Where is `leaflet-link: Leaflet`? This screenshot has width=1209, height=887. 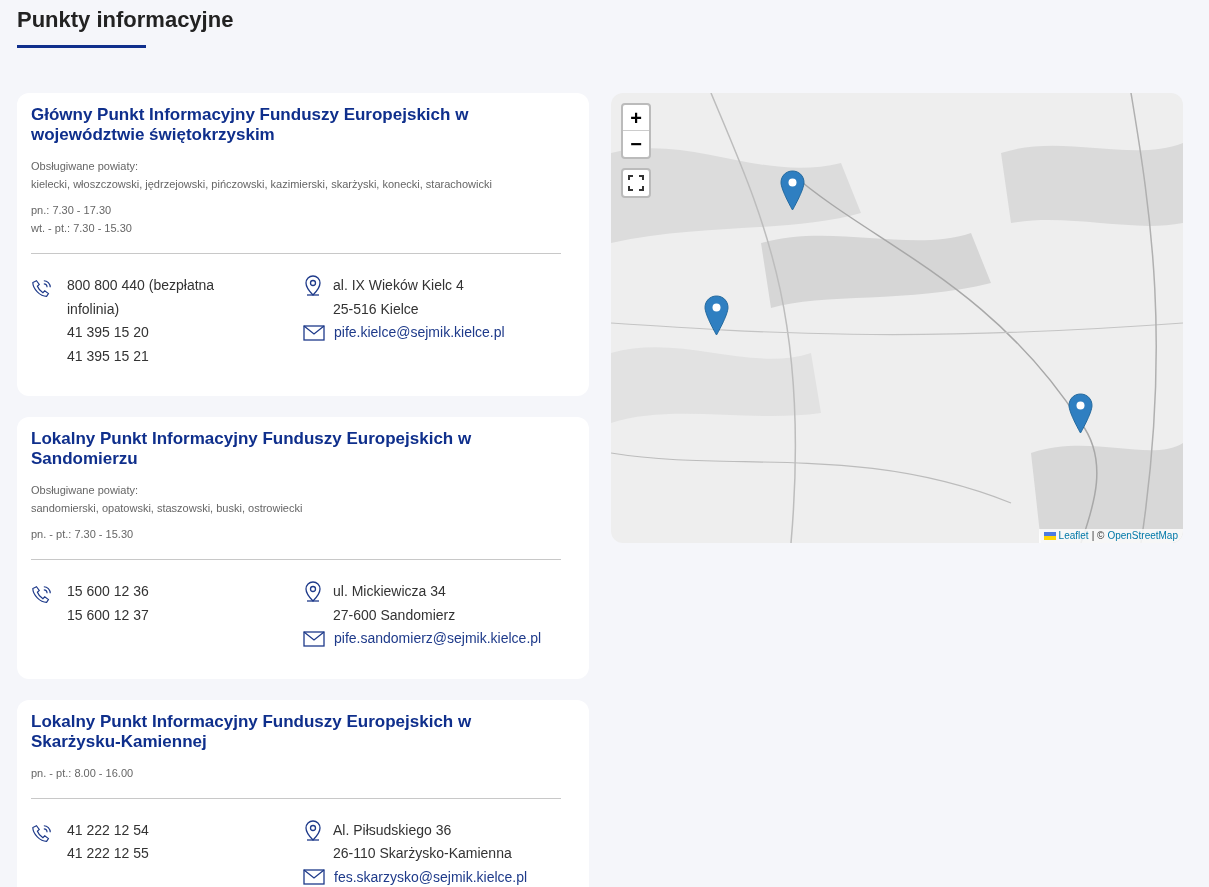 leaflet-link: Leaflet is located at coordinates (1073, 536).